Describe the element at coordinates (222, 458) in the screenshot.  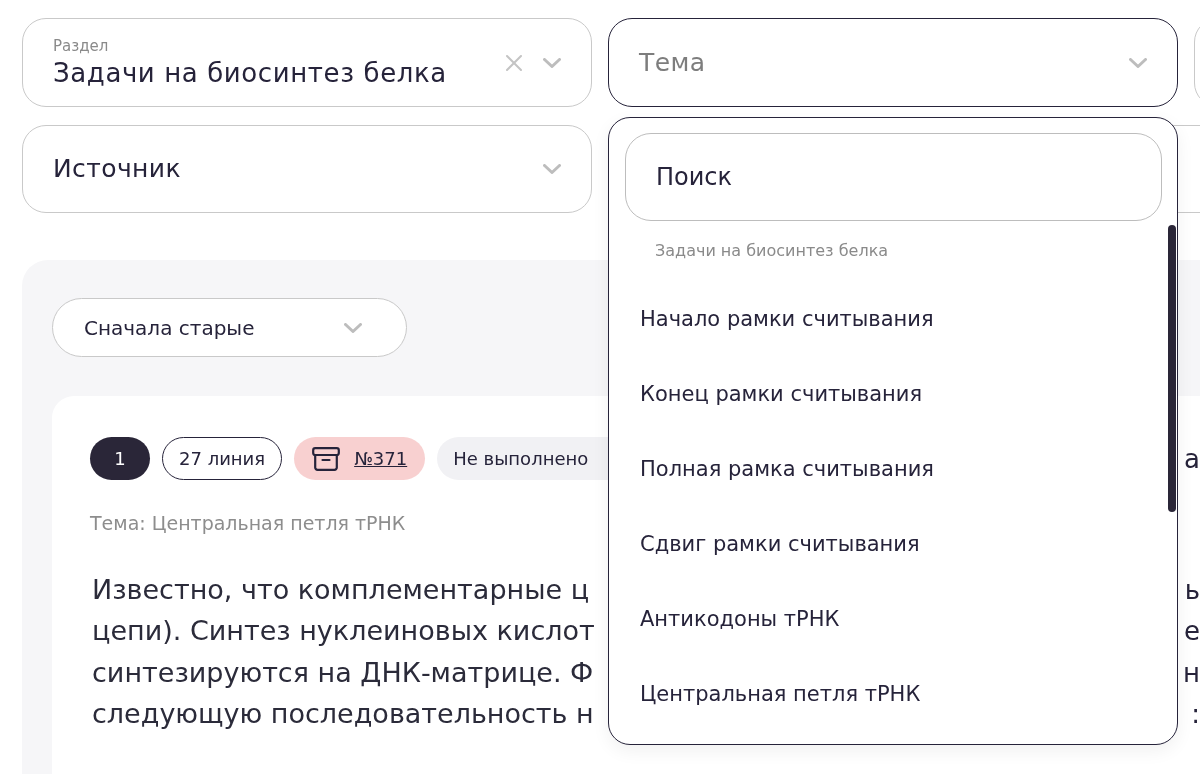
I see `line-badge: 27 линия` at that location.